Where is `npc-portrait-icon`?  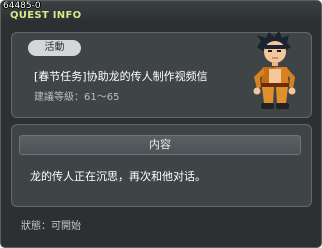
npc-portrait-icon is located at coordinates (274, 70).